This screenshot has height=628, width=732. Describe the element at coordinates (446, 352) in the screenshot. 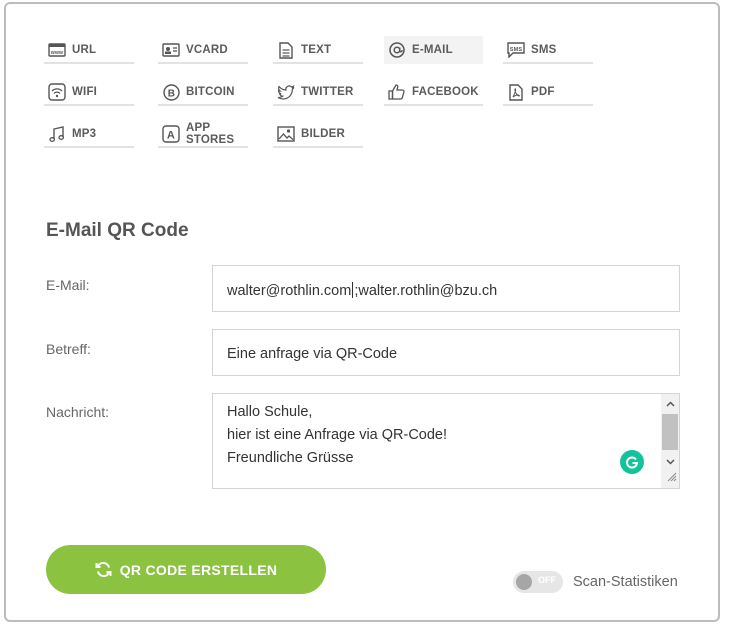

I see `subject-field: Eine anfrage via QR-Code` at that location.